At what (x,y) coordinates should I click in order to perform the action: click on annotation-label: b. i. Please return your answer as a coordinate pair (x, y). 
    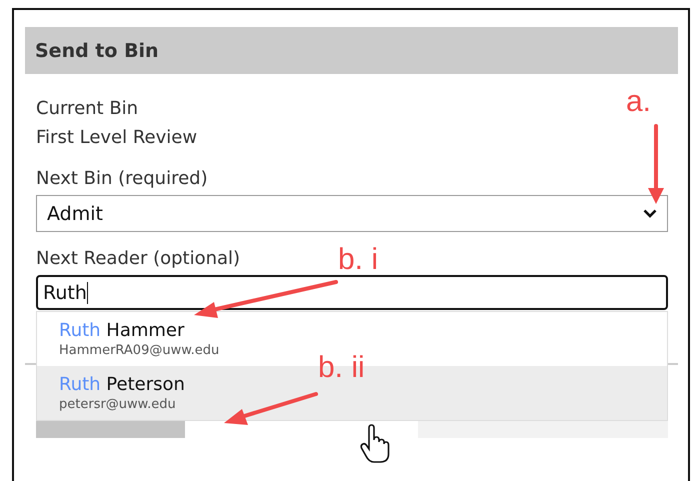
    Looking at the image, I should click on (358, 260).